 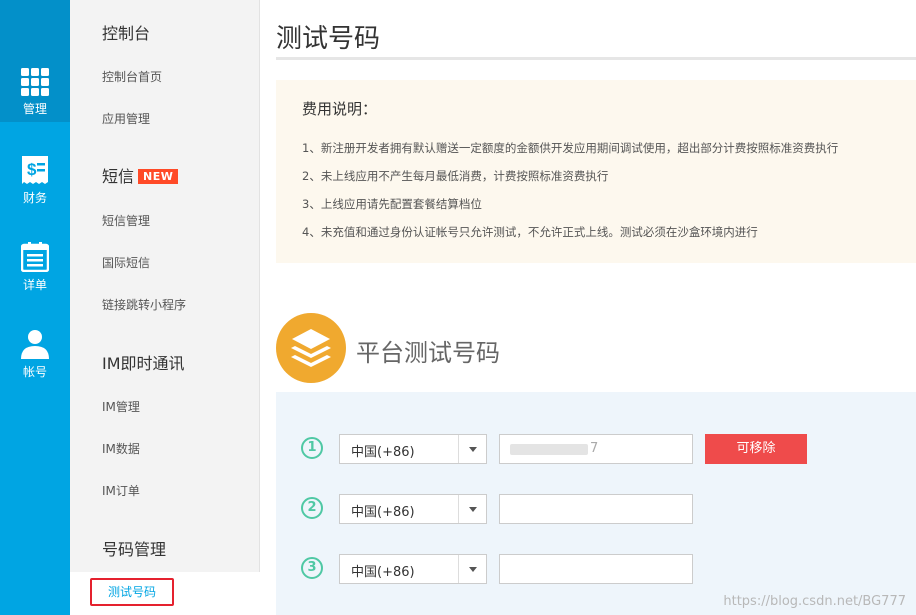 What do you see at coordinates (340, 109) in the screenshot?
I see `notice-title: 费用说明：` at bounding box center [340, 109].